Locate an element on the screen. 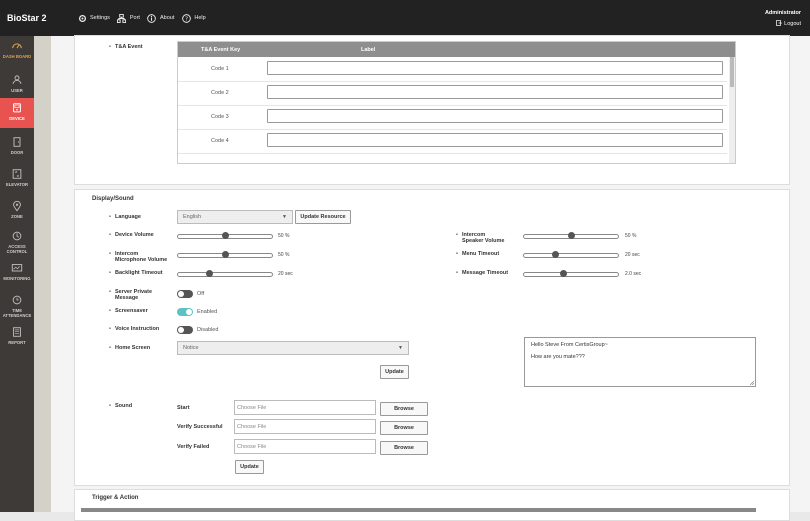 This screenshot has width=810, height=521. sidebar-item-label: DOOR is located at coordinates (17, 152).